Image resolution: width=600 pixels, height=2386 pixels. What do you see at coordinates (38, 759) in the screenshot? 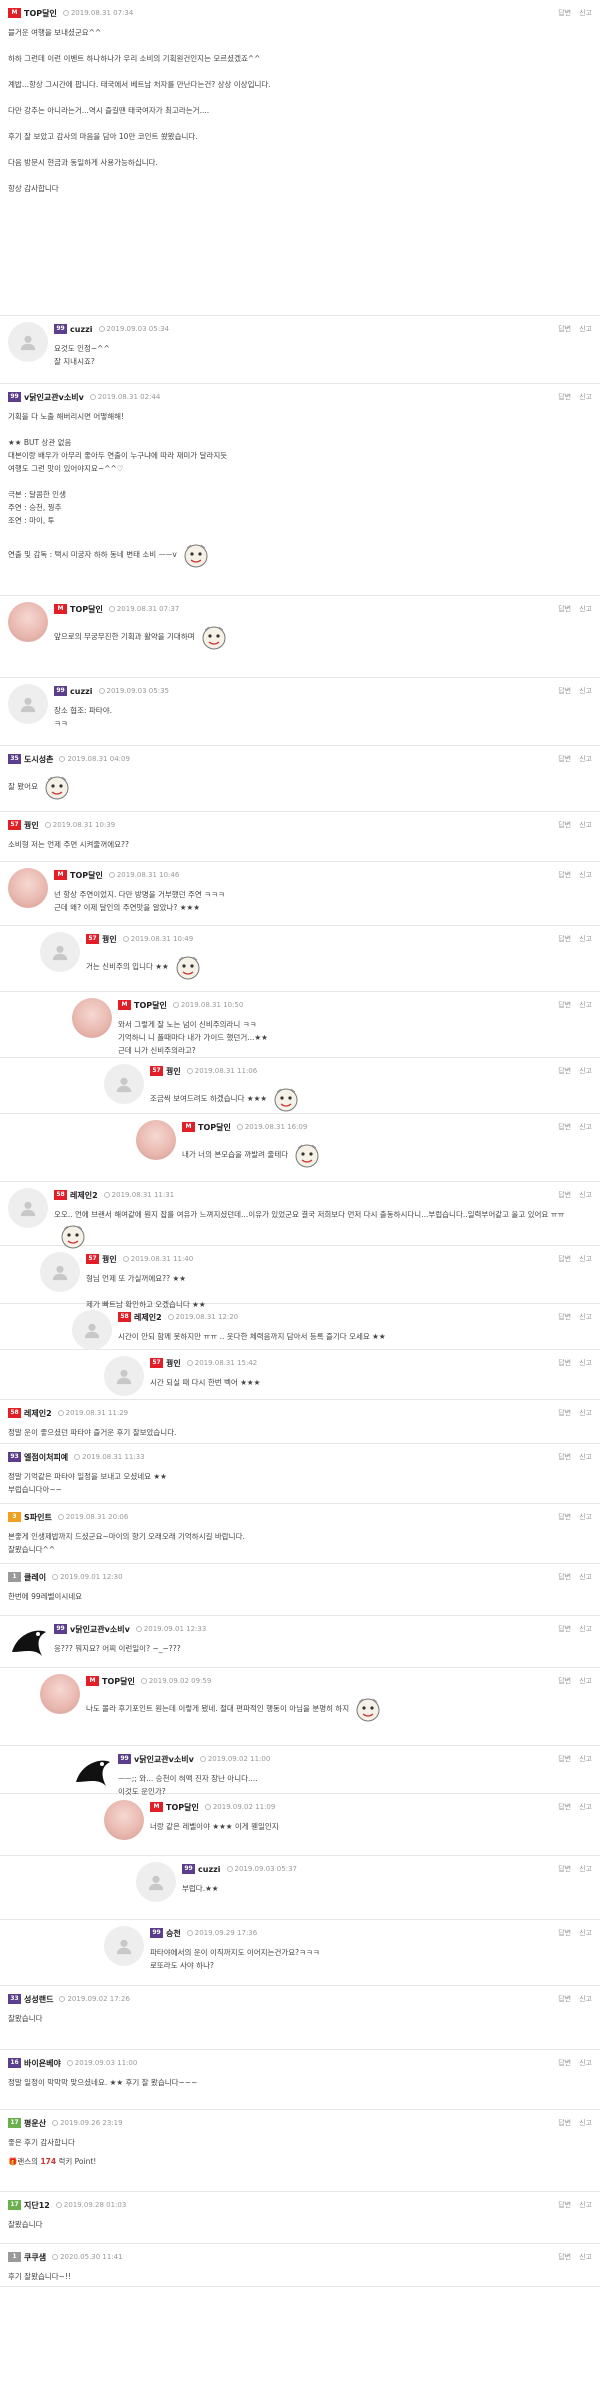
I see `author-name: 도시성촌` at bounding box center [38, 759].